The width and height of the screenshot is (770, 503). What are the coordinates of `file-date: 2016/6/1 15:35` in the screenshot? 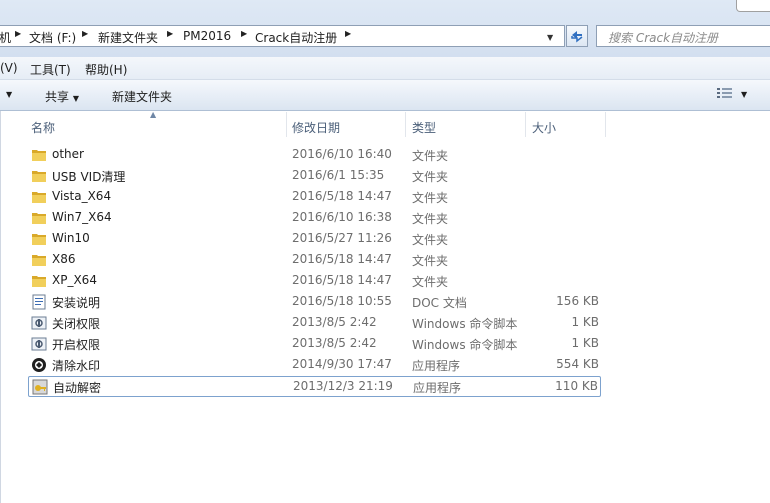 It's located at (338, 175).